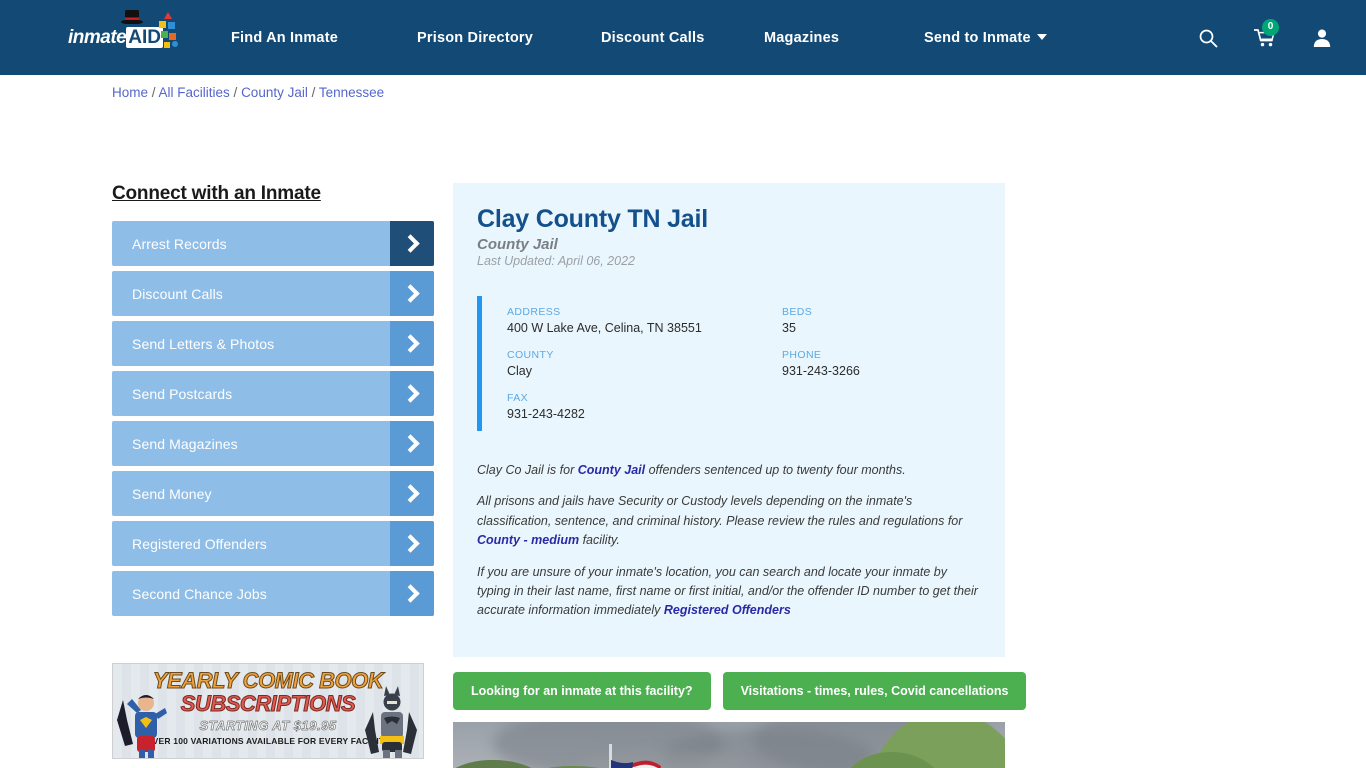 This screenshot has width=1366, height=768. I want to click on site-logo: inmate AID, so click(124, 33).